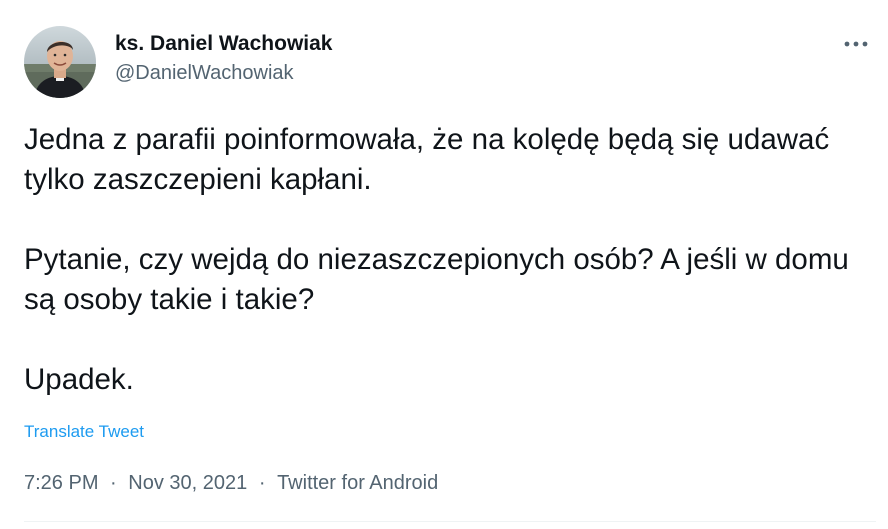 This screenshot has width=888, height=529. Describe the element at coordinates (450, 521) in the screenshot. I see `divider` at that location.